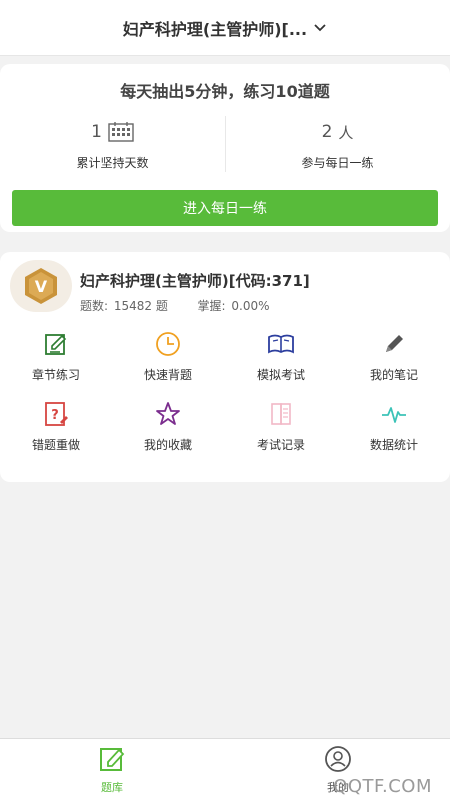 This screenshot has height=800, width=450. Describe the element at coordinates (167, 375) in the screenshot. I see `feature-label: 快速背题` at that location.